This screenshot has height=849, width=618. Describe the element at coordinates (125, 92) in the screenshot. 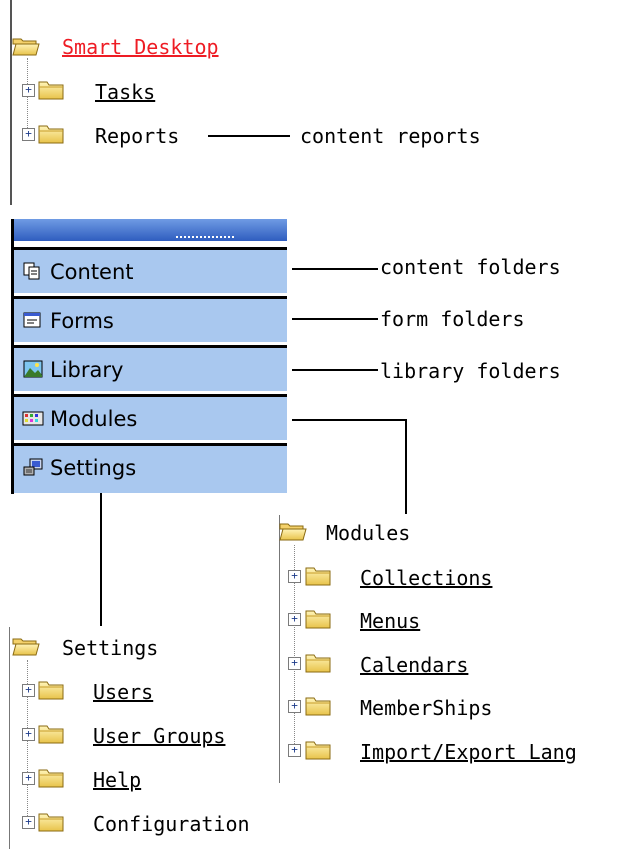

I see `tree-item-tasks: Tasks` at that location.